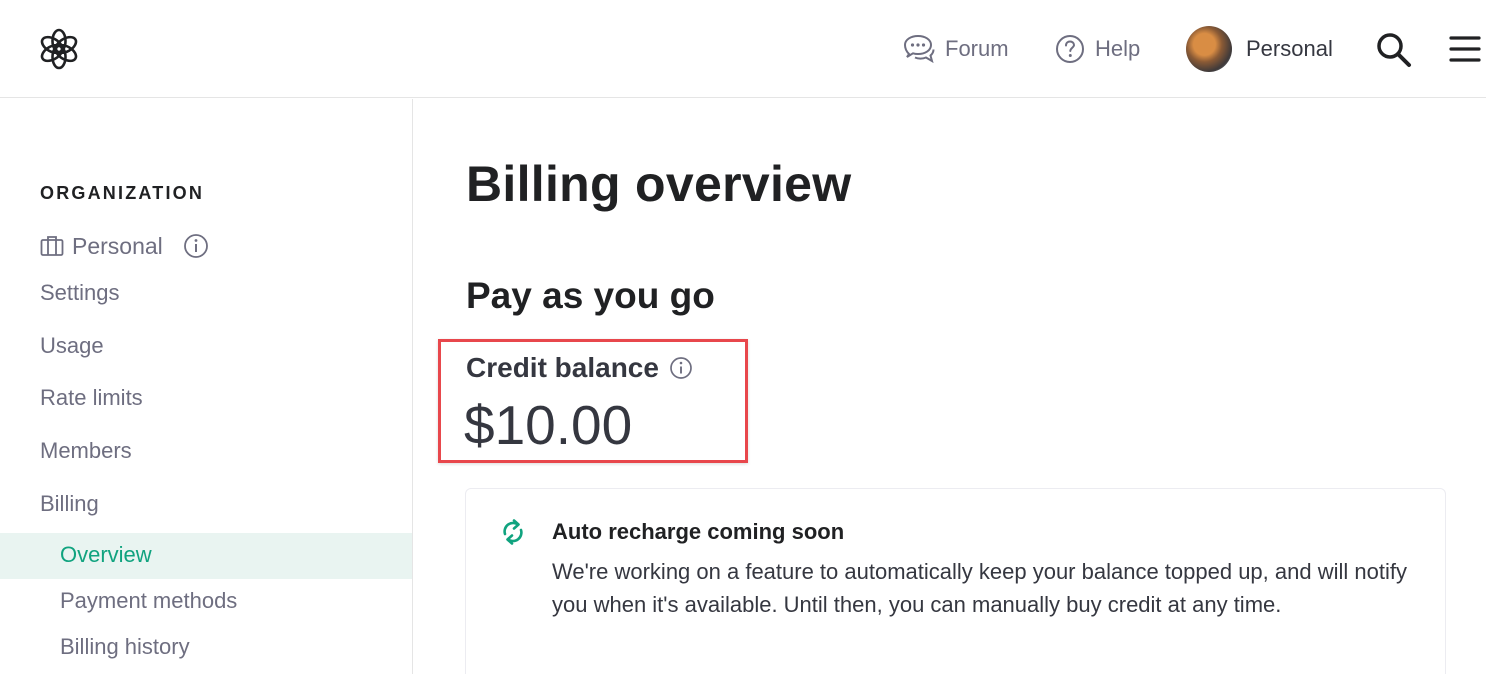 This screenshot has width=1486, height=674. Describe the element at coordinates (122, 193) in the screenshot. I see `org-heading: ORGANIZATION` at that location.